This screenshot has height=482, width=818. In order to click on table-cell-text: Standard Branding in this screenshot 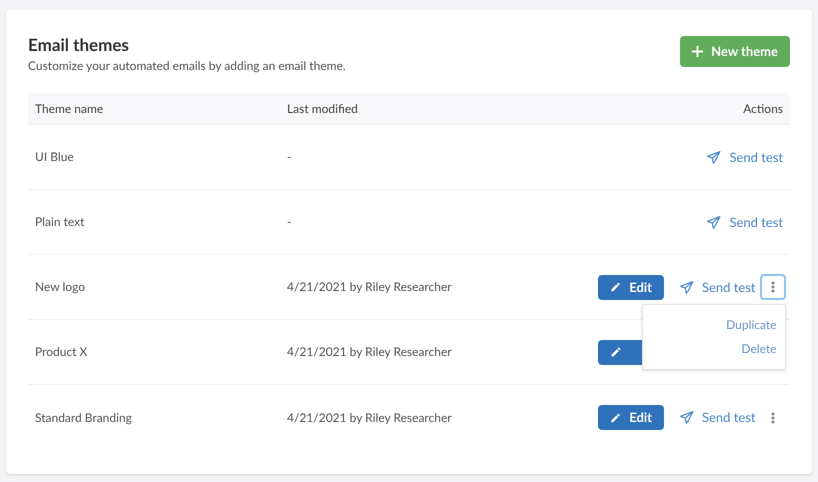, I will do `click(84, 417)`.